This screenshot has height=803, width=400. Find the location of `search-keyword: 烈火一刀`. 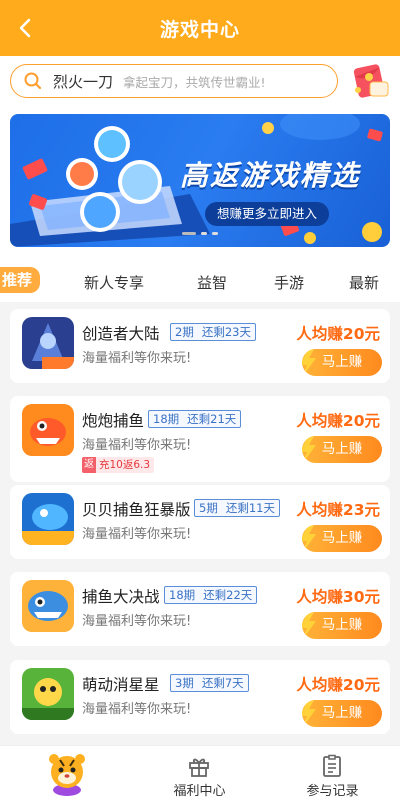

search-keyword: 烈火一刀 is located at coordinates (83, 81).